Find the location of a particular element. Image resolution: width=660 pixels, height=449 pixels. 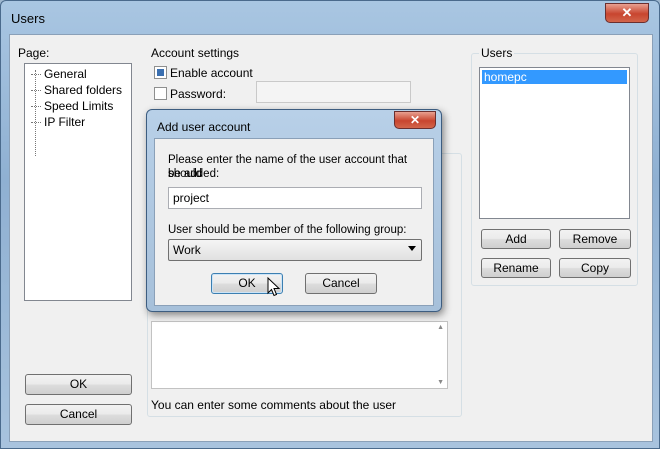

copy-user-button: Copy is located at coordinates (595, 268).